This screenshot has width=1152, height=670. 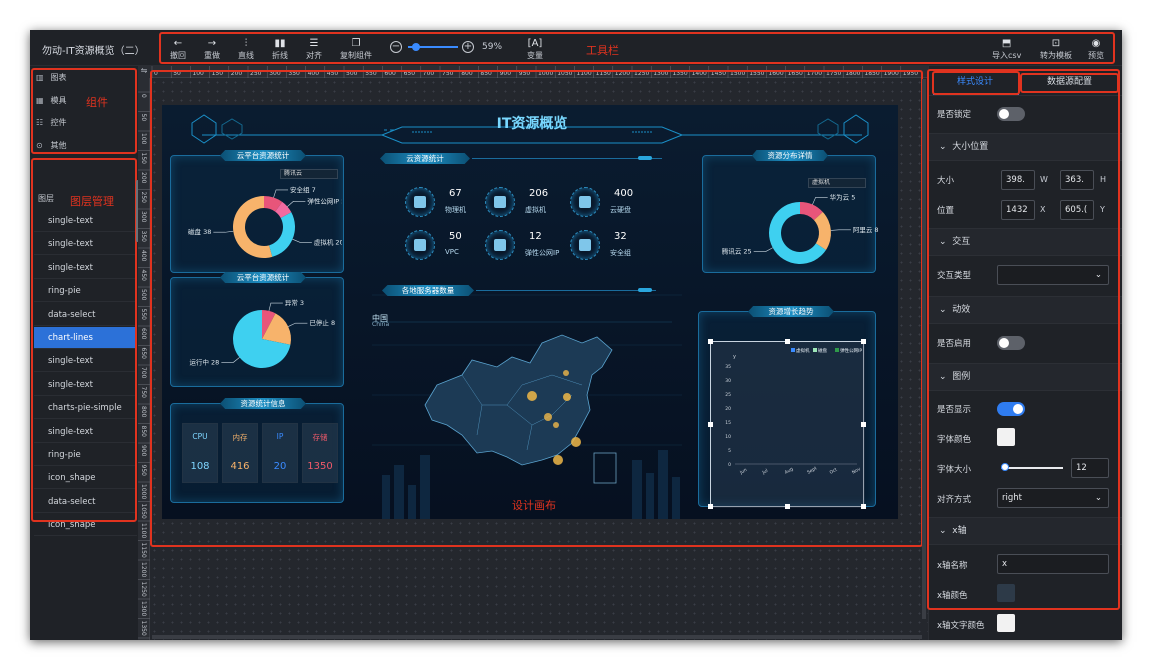 I want to click on interaction-type-select: ⌄, so click(x=1053, y=275).